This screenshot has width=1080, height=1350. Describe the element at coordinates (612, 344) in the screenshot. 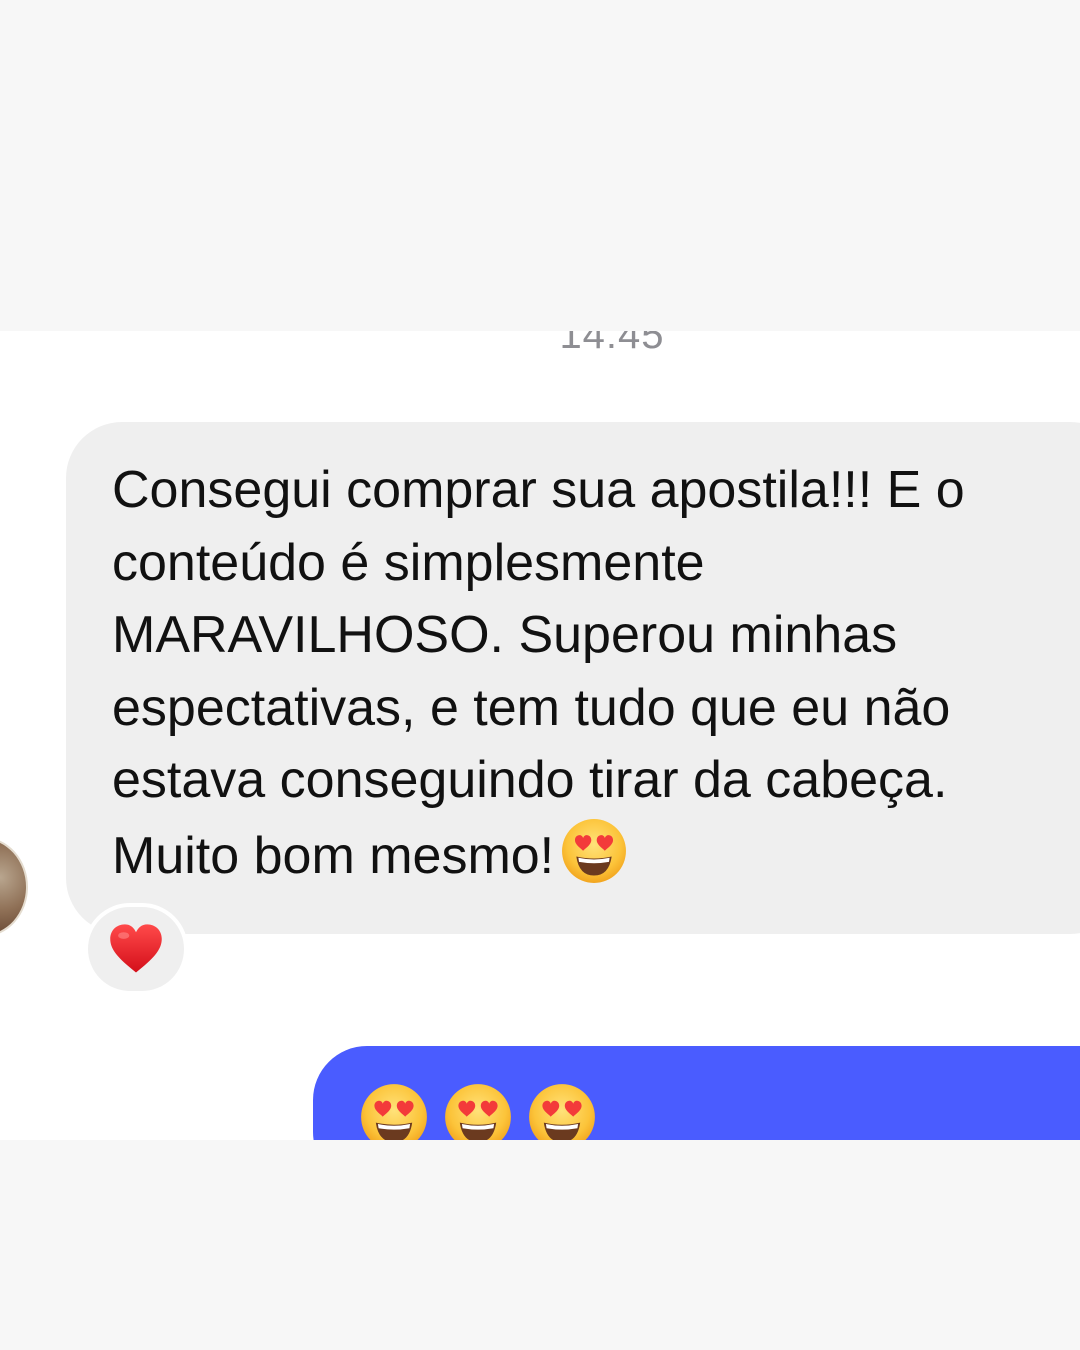

I see `message-timestamp: 14:45` at that location.